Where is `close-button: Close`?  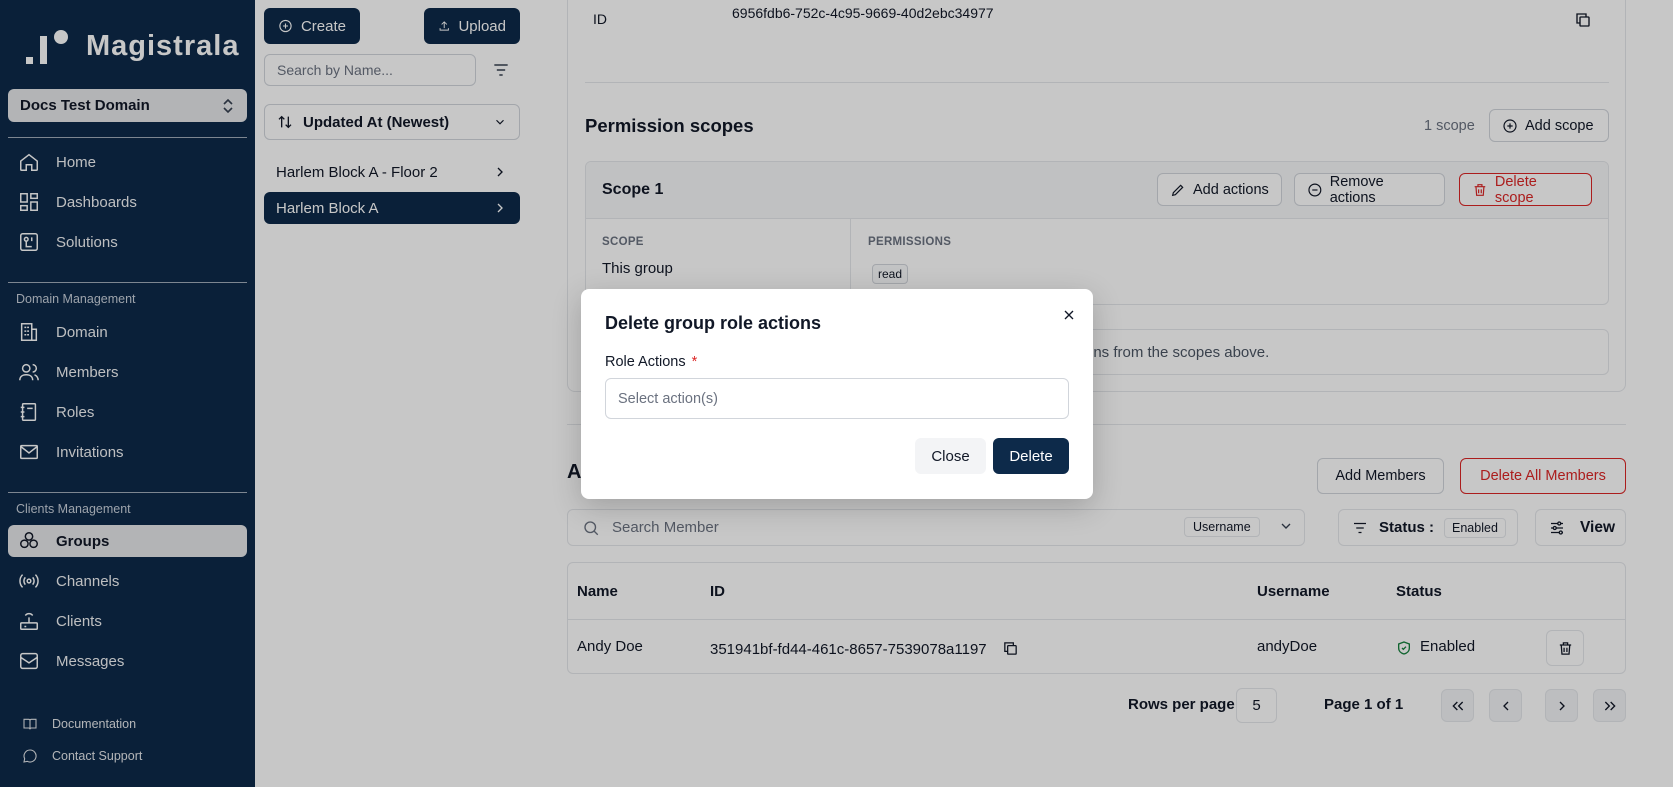 close-button: Close is located at coordinates (950, 456).